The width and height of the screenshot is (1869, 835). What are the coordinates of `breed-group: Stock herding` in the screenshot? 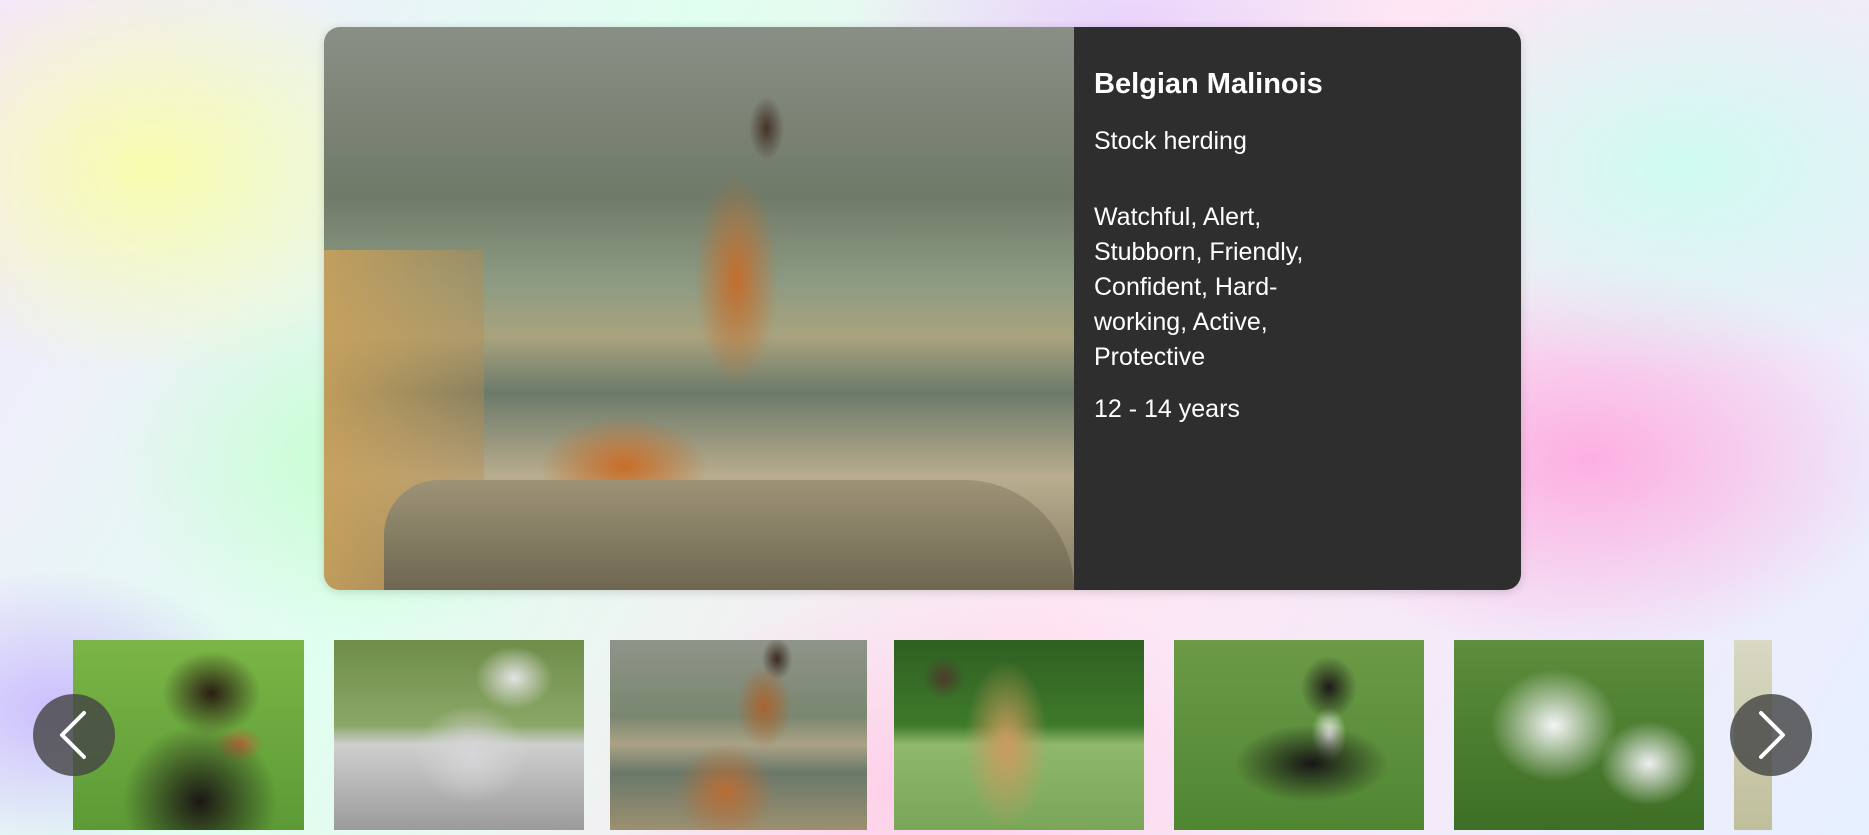 It's located at (1170, 140).